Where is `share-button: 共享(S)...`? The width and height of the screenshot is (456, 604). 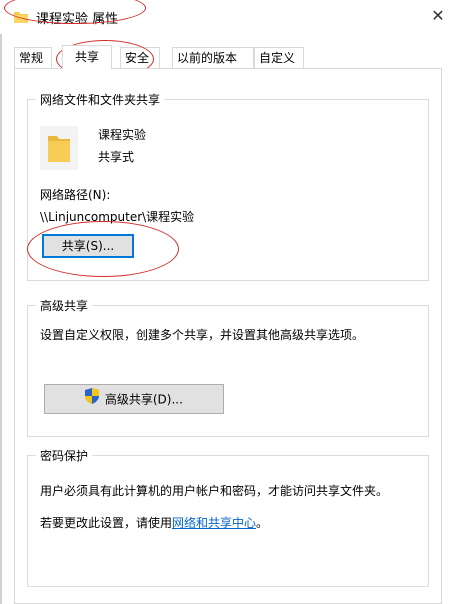 share-button: 共享(S)... is located at coordinates (88, 246).